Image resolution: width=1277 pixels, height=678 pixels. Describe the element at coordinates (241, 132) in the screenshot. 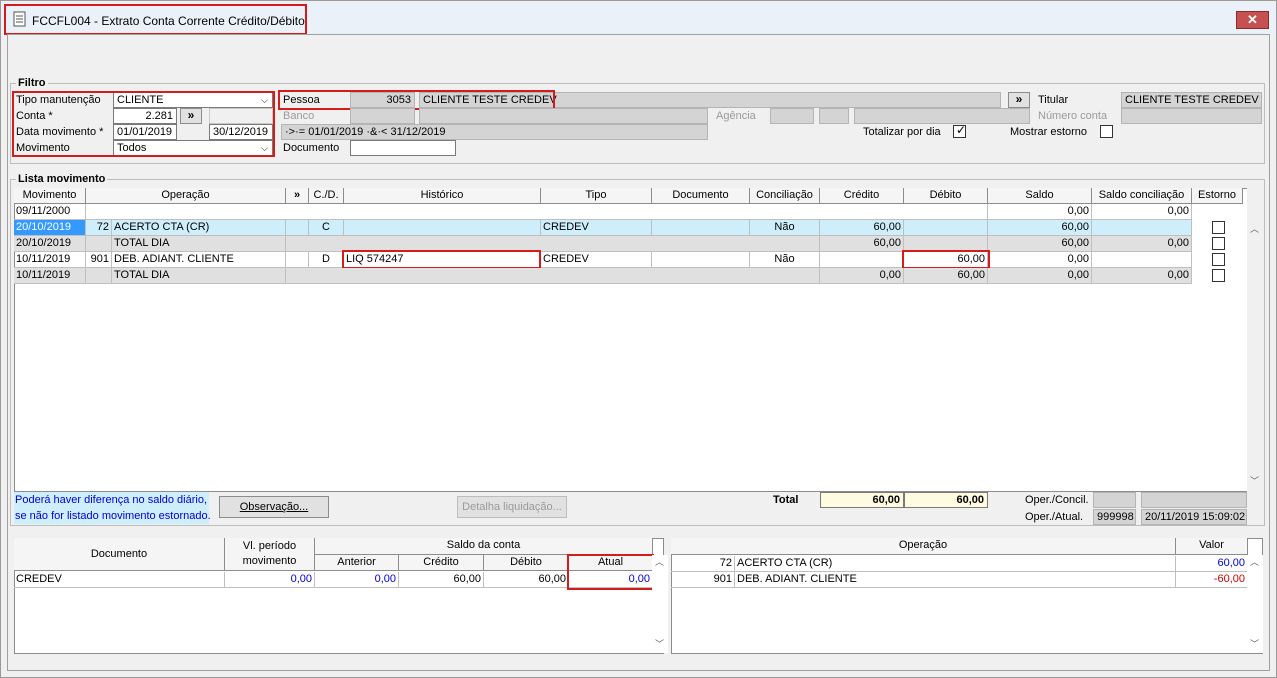

I see `data-to-input: 30/12/2019` at that location.